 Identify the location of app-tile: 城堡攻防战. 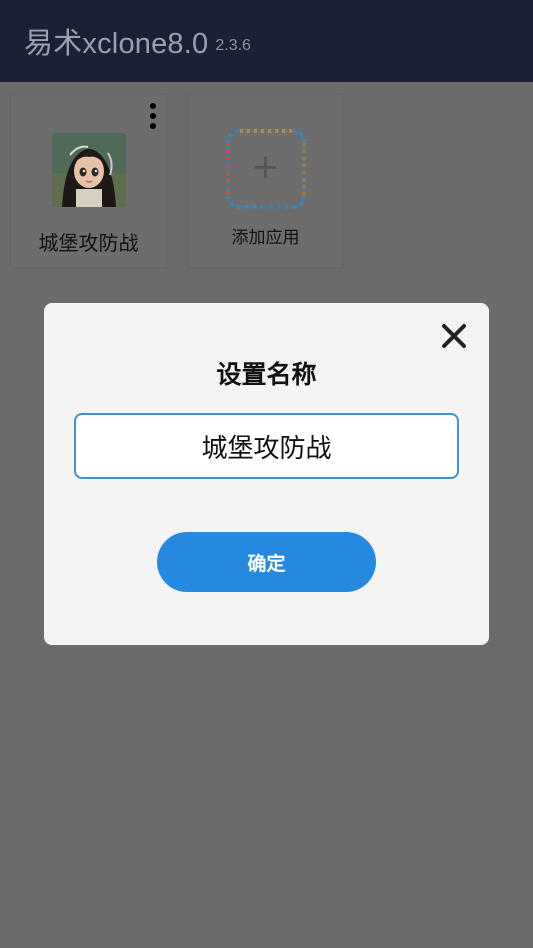
(88, 181).